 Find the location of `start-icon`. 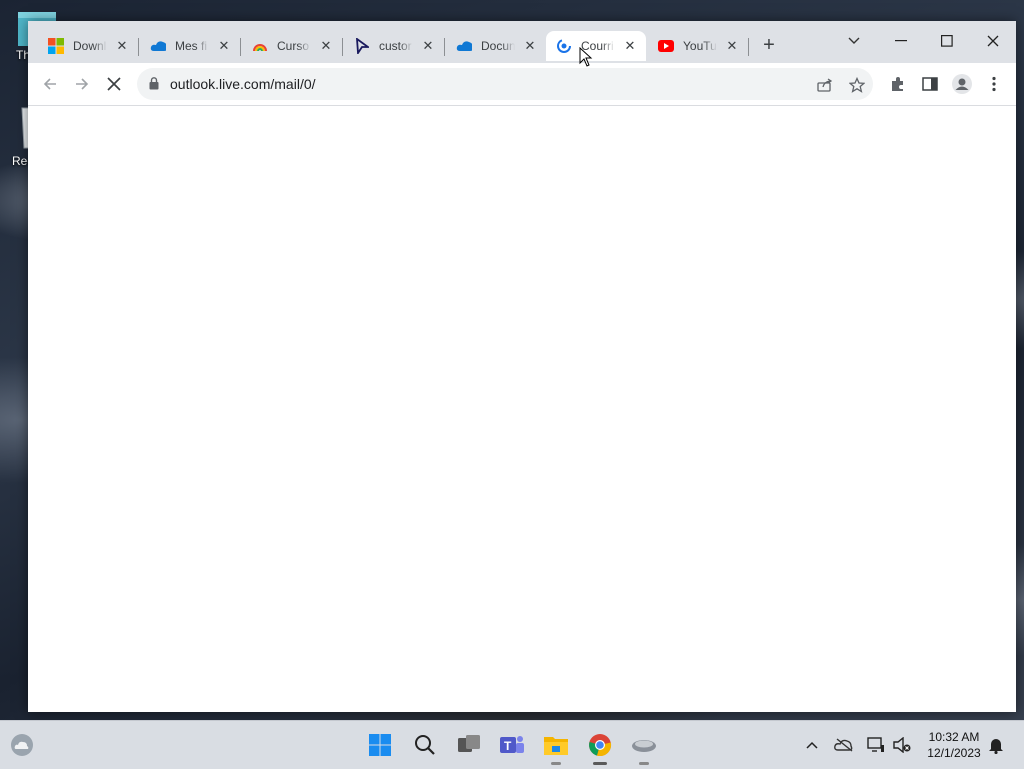

start-icon is located at coordinates (380, 745).